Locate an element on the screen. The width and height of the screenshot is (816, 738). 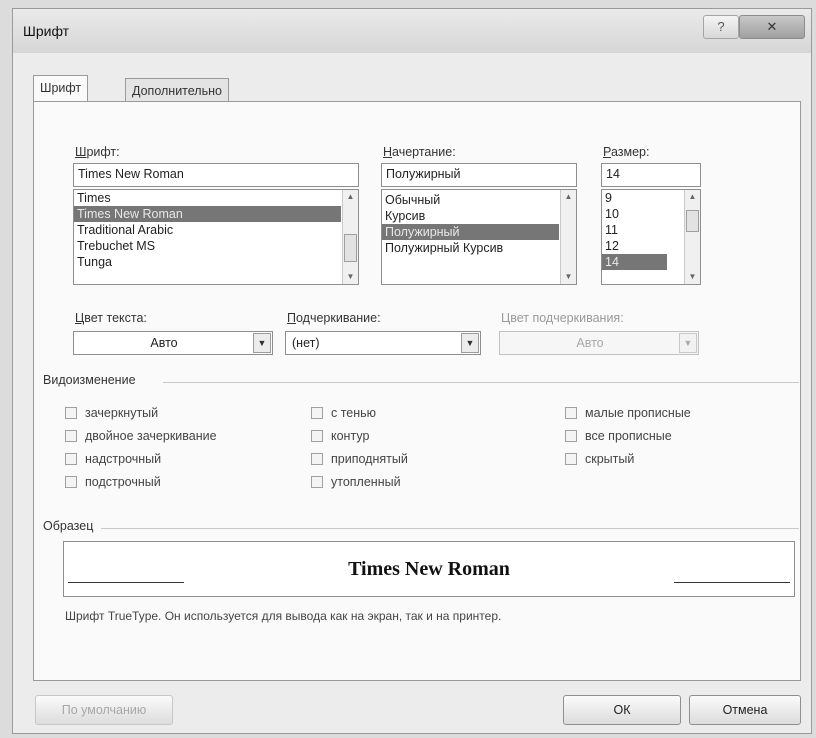
all-caps-checkbox is located at coordinates (571, 435).